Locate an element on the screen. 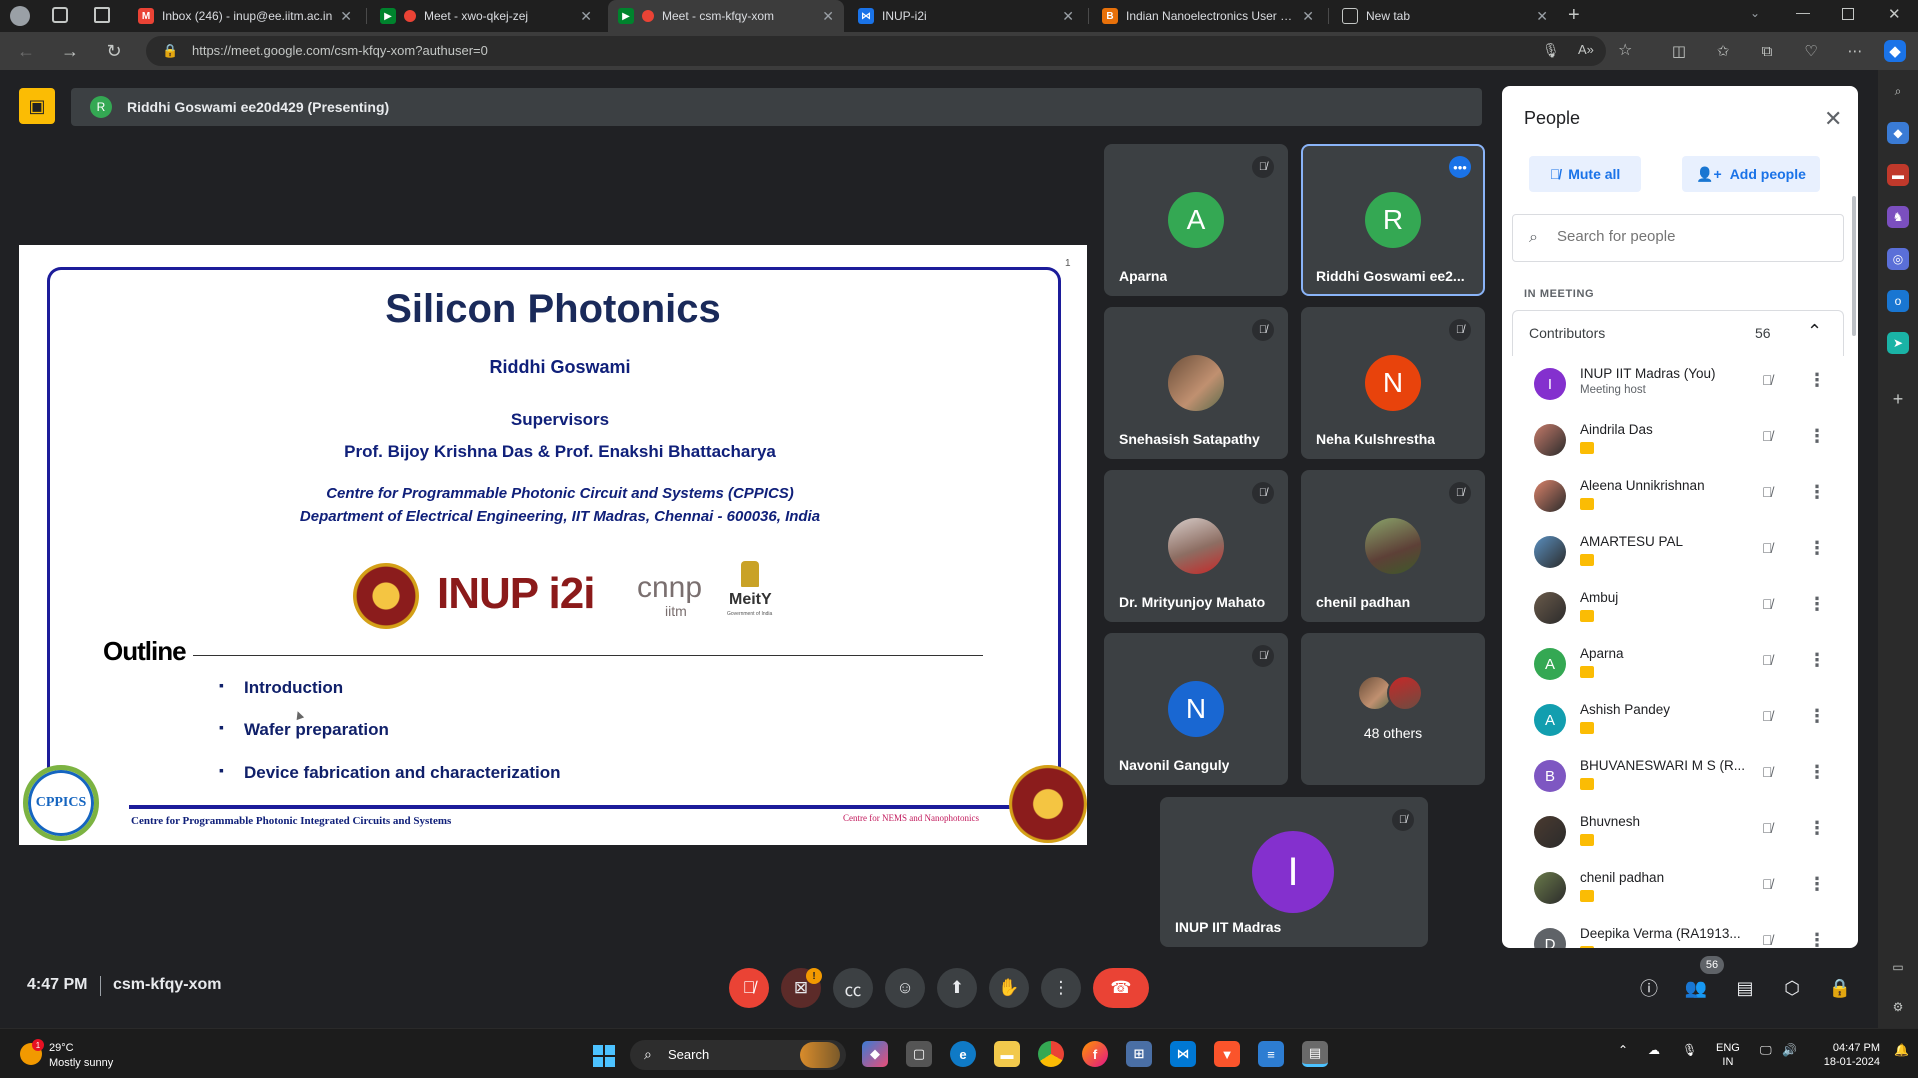 The width and height of the screenshot is (1918, 1078). window-restore-icon is located at coordinates (1848, 14).